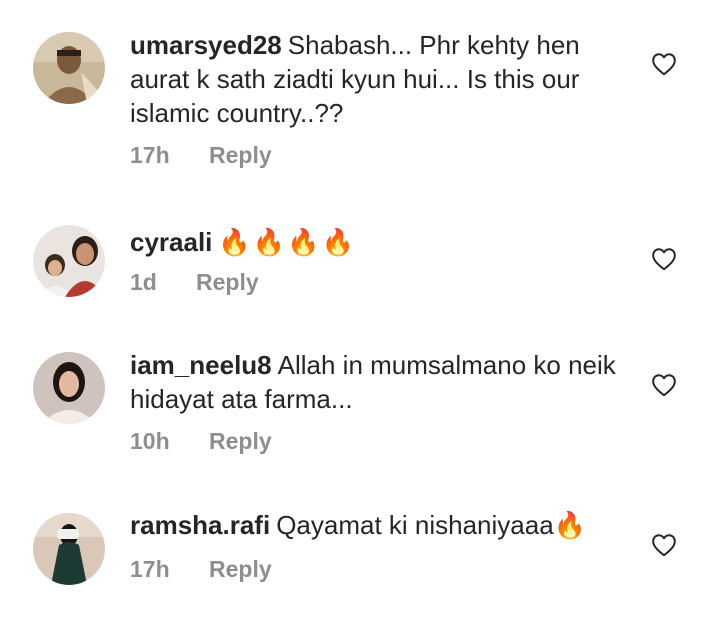 The height and width of the screenshot is (619, 720). Describe the element at coordinates (200, 525) in the screenshot. I see `comment-username: ramsha.rafi` at that location.